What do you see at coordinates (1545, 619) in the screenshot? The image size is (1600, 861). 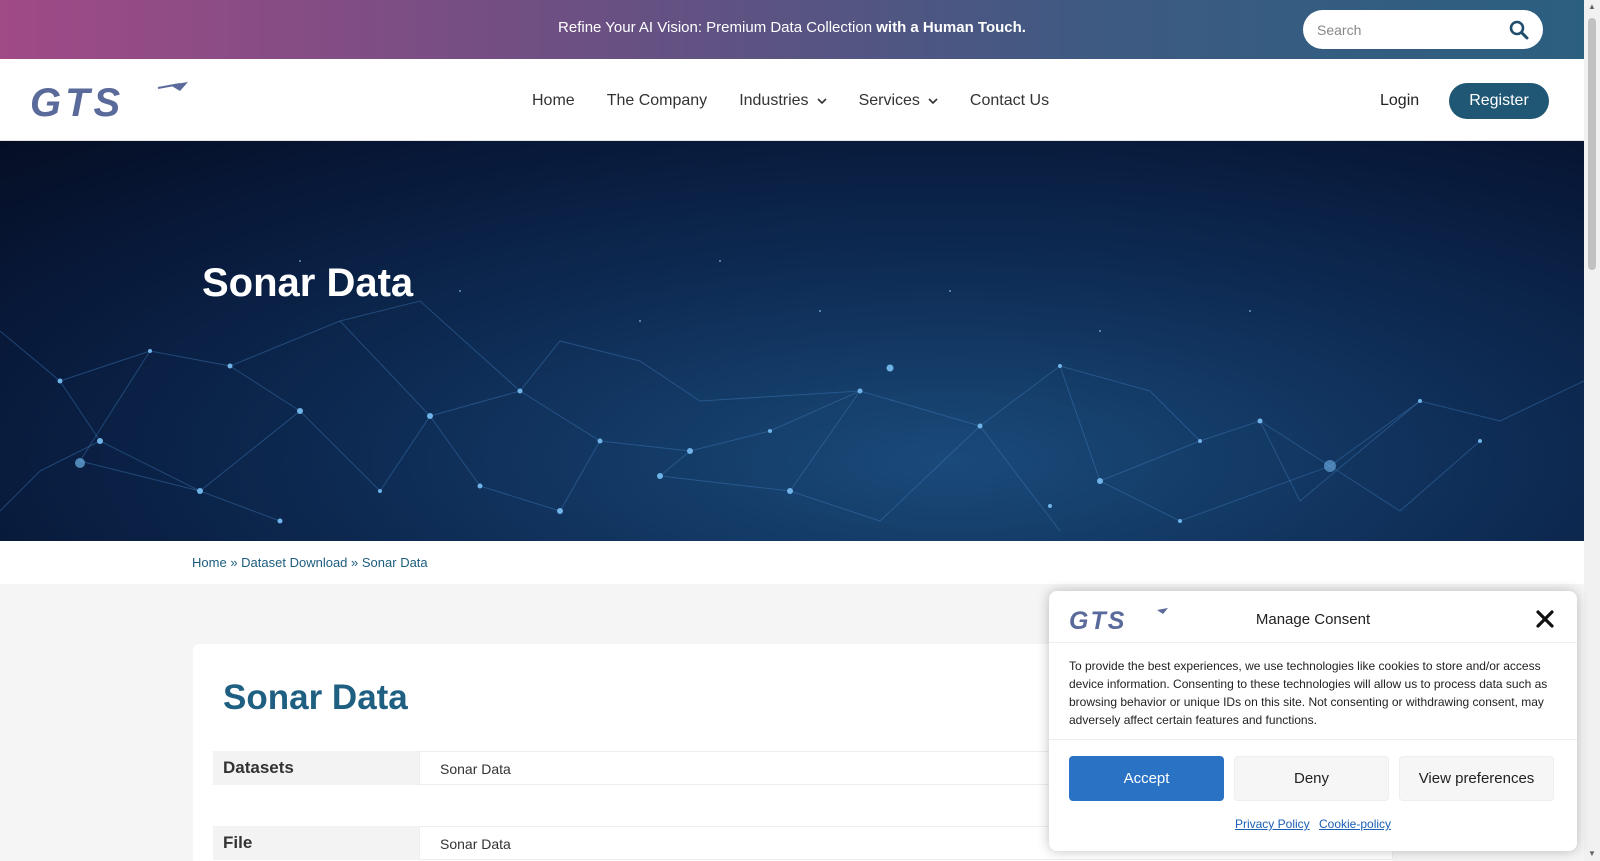 I see `close-icon` at bounding box center [1545, 619].